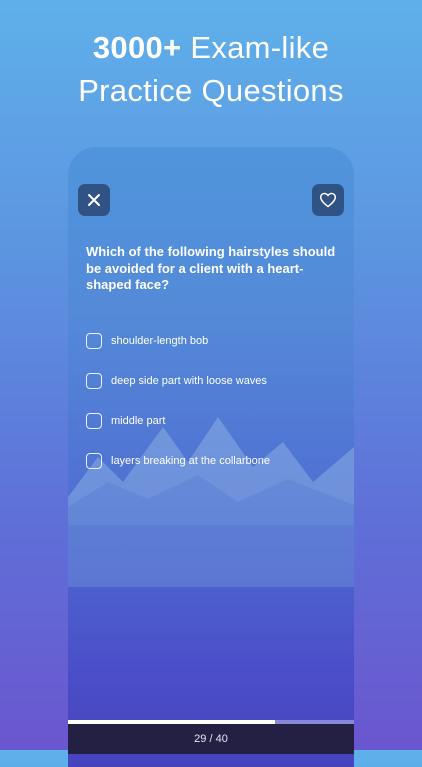 This screenshot has width=422, height=767. I want to click on answer-label: layers breaking at the collarbone, so click(190, 461).